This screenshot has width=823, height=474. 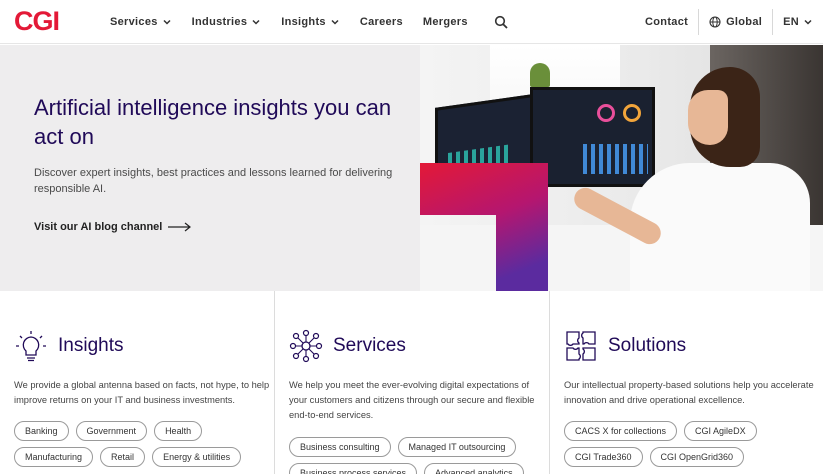 I want to click on nav-careers: Careers, so click(x=381, y=22).